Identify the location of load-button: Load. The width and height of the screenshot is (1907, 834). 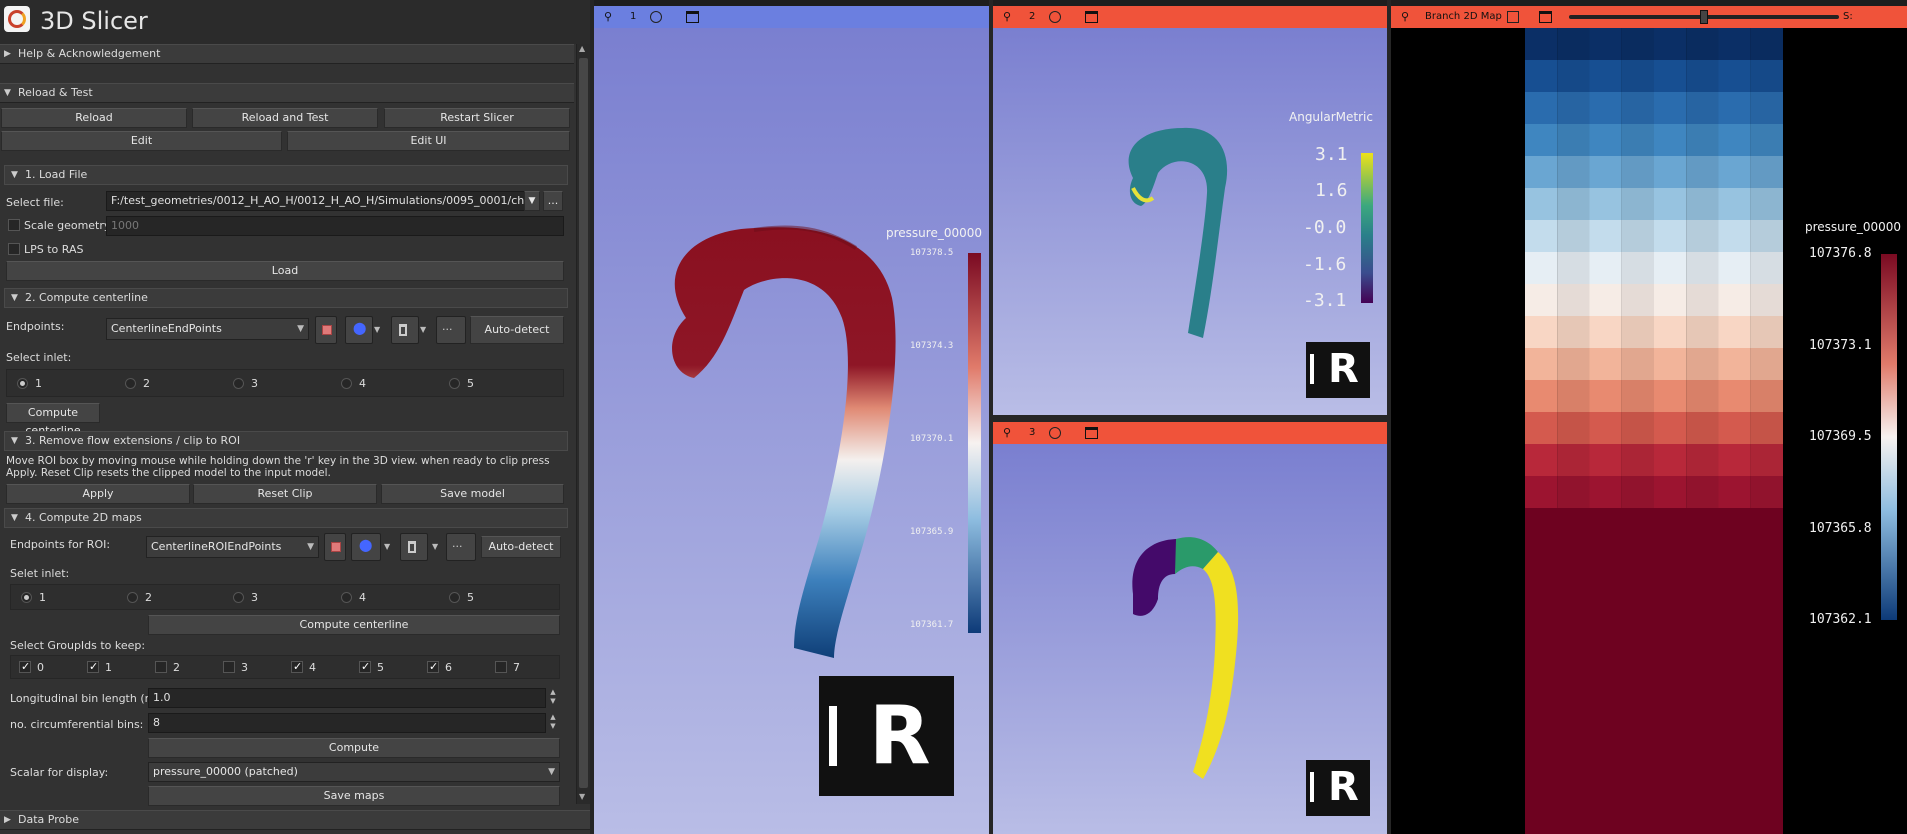
(285, 271).